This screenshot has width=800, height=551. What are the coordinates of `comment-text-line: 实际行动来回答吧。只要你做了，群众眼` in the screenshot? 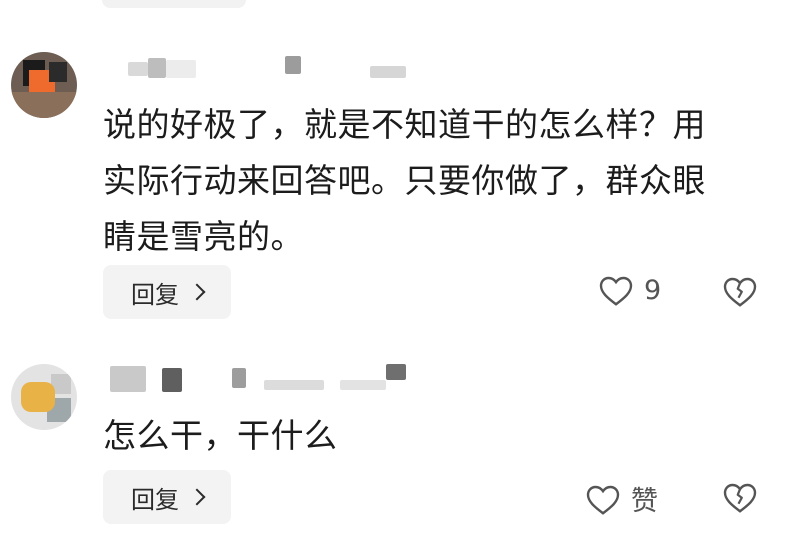 It's located at (404, 180).